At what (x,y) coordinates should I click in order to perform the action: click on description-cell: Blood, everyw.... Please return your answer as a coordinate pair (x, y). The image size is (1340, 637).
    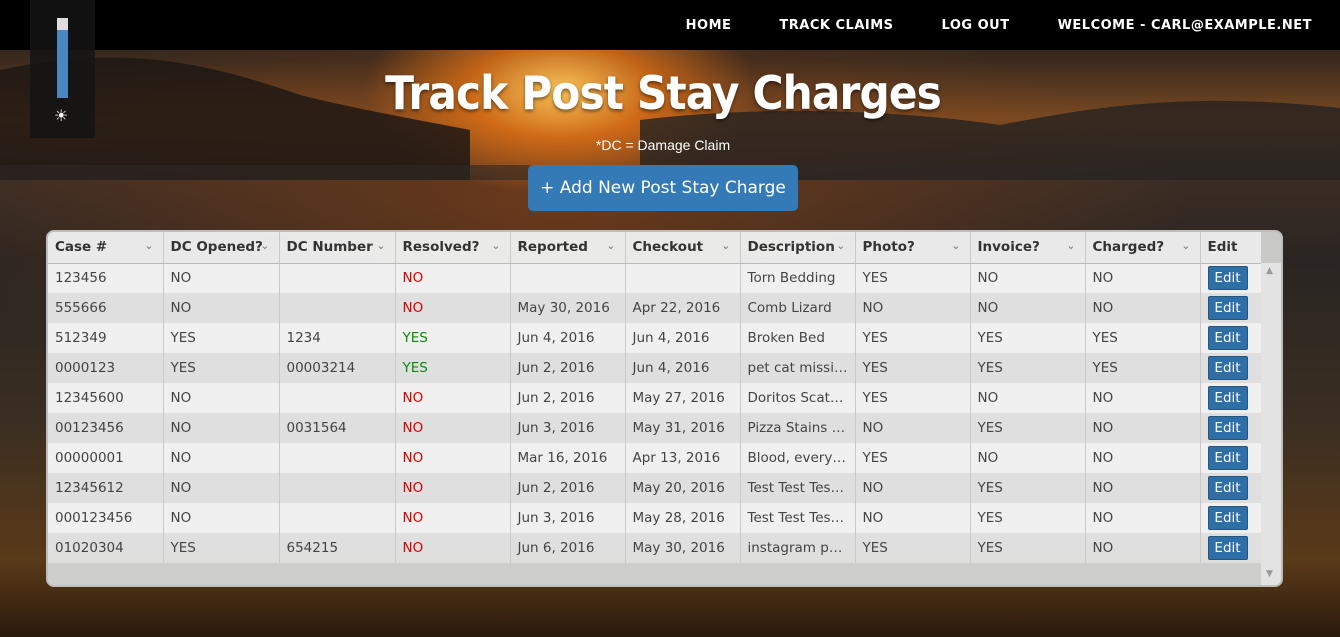
    Looking at the image, I should click on (798, 458).